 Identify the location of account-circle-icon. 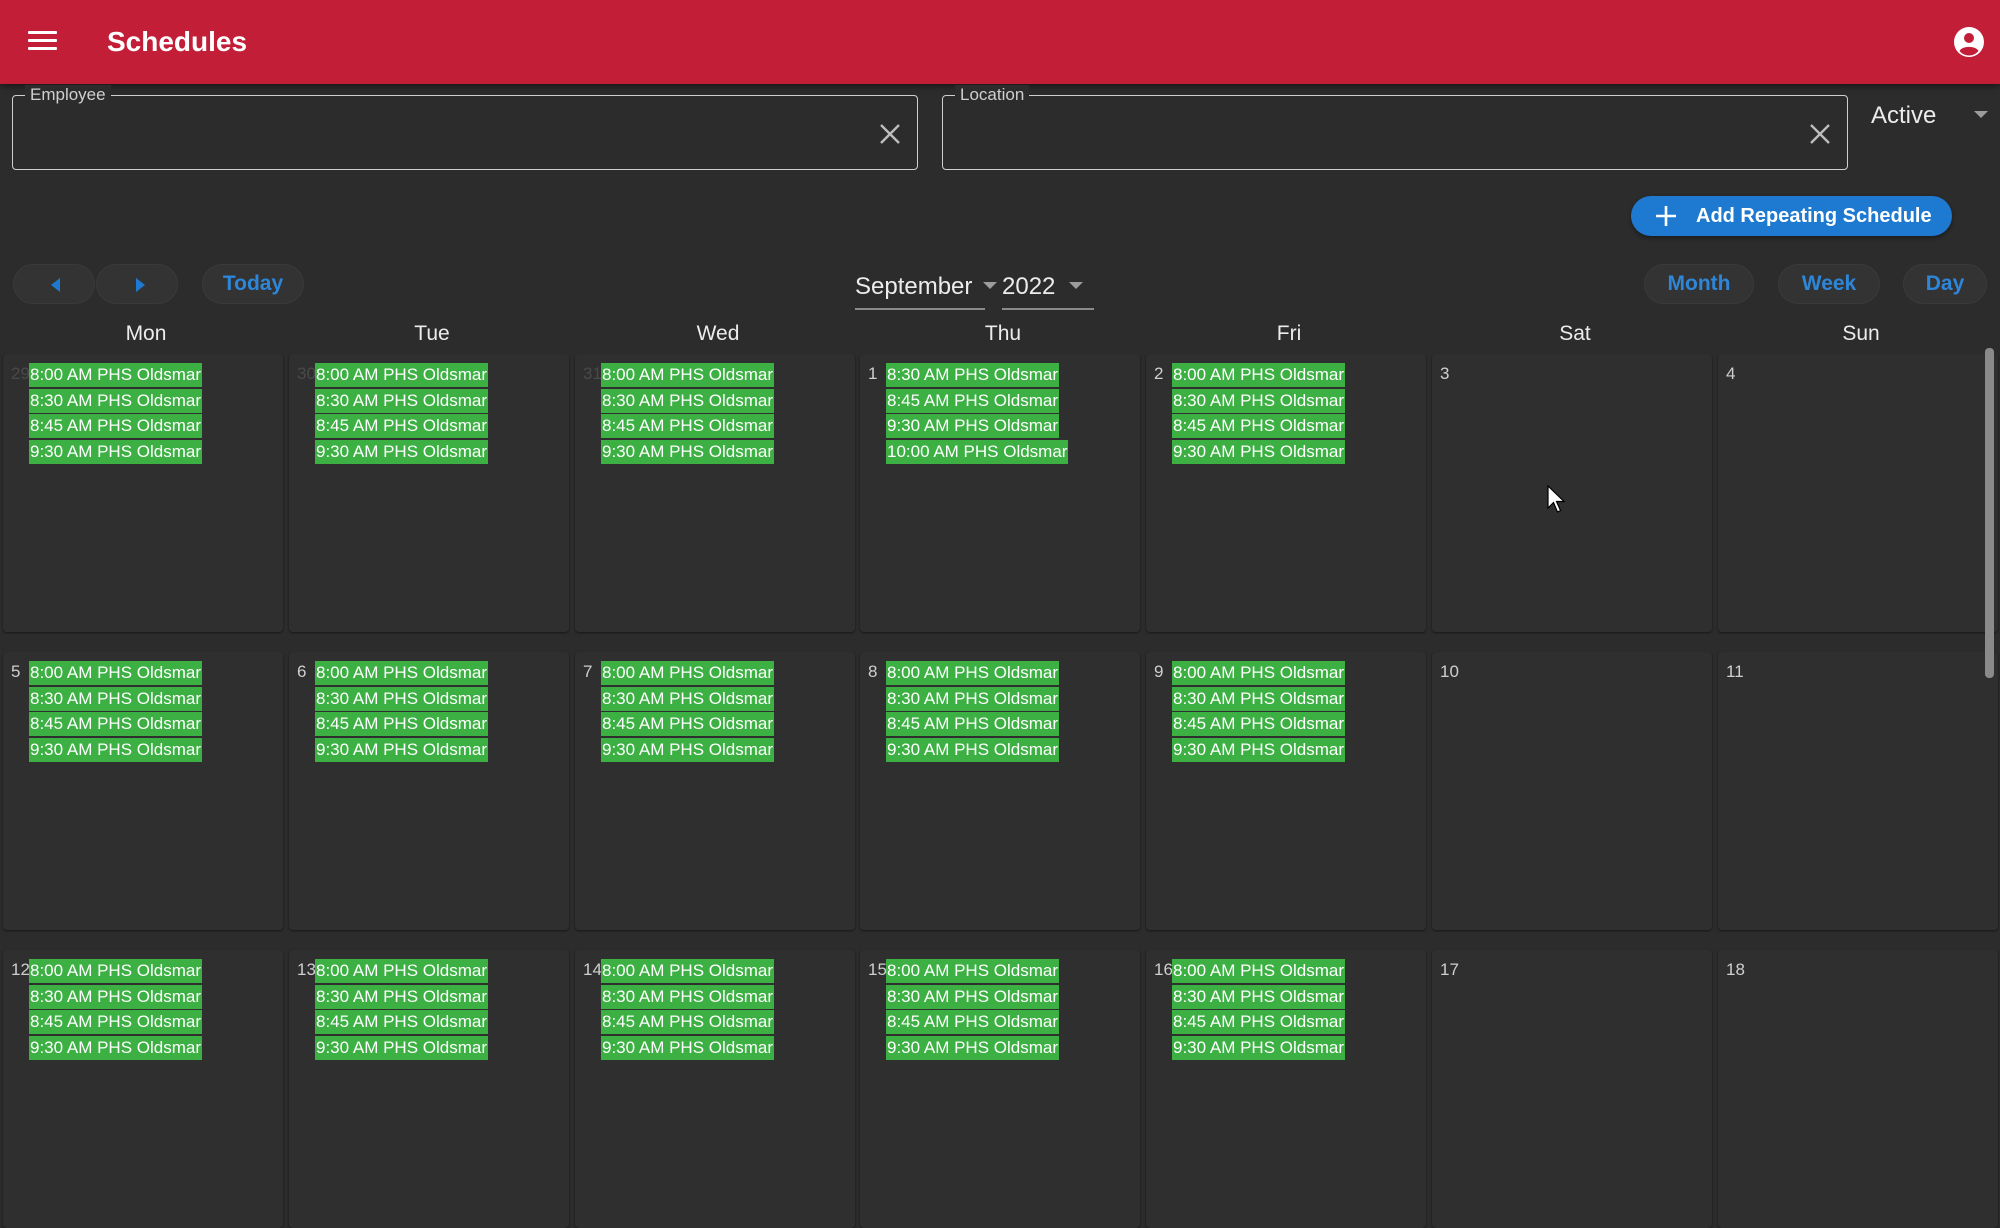
(1969, 42).